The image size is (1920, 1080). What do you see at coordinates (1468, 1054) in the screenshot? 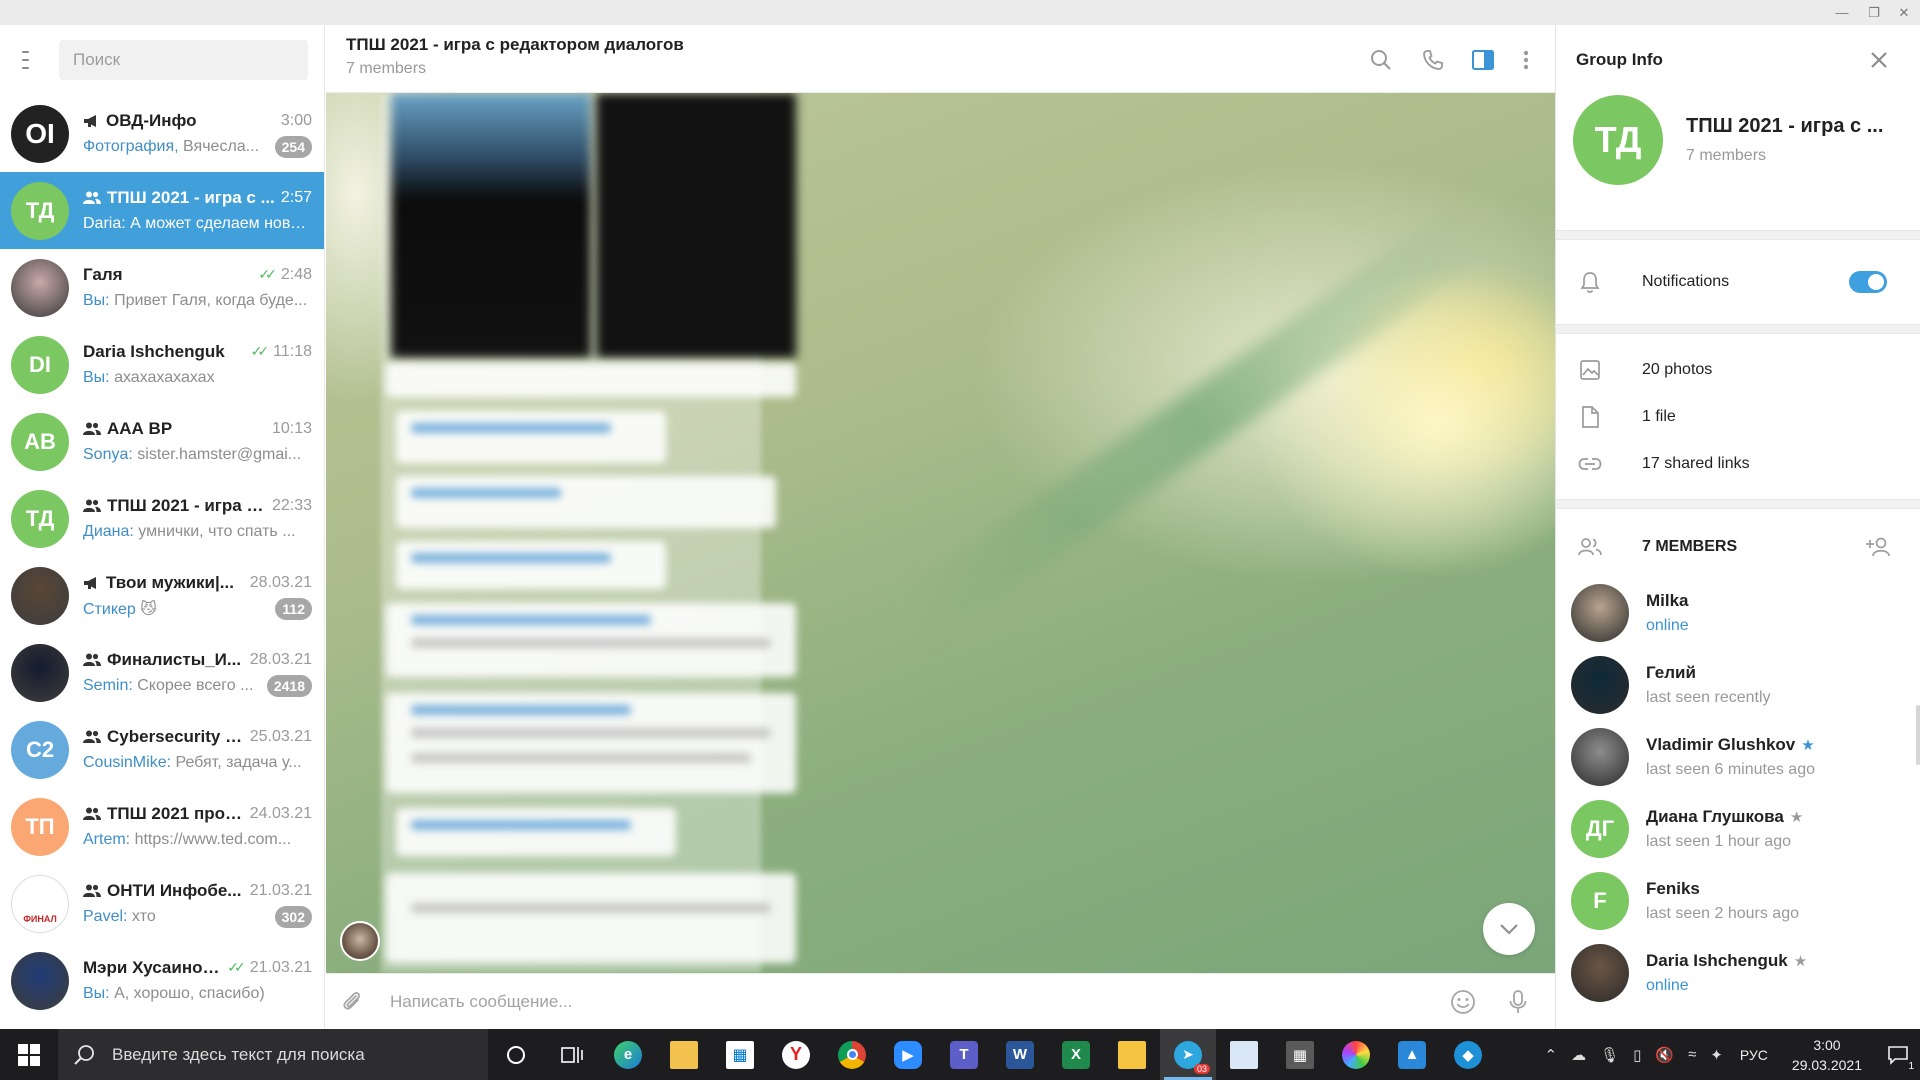
I see `security-icon: ◆` at bounding box center [1468, 1054].